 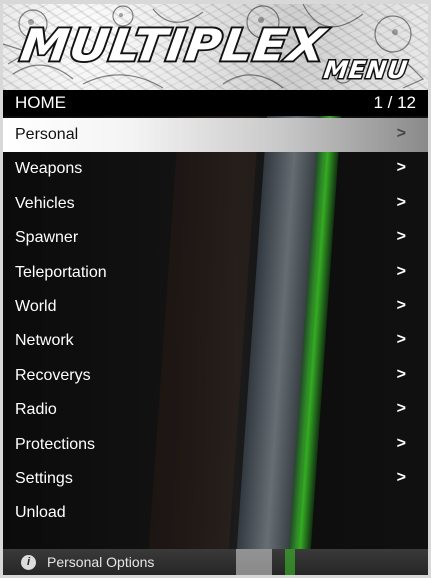 I want to click on menu-item-label: Radio, so click(x=36, y=410).